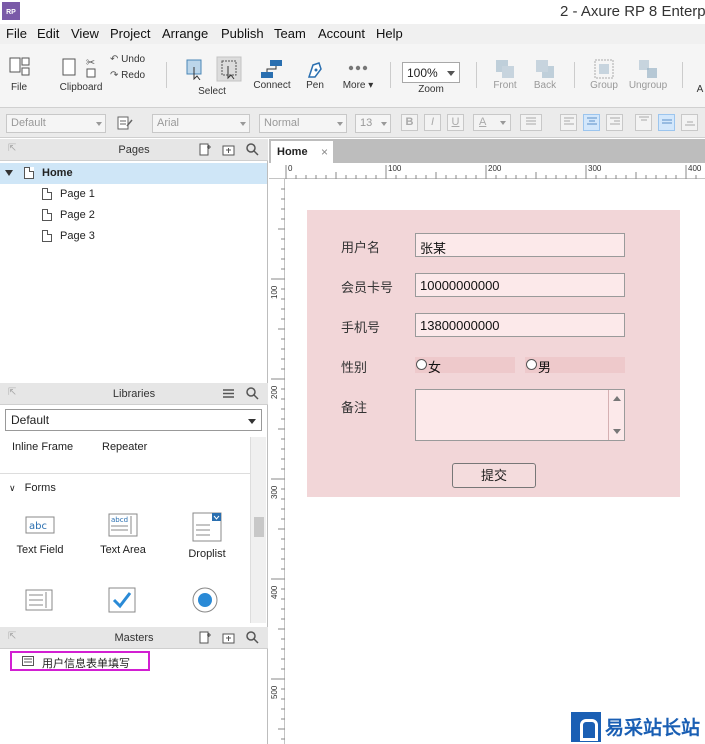 Image resolution: width=705 pixels, height=744 pixels. Describe the element at coordinates (40, 534) in the screenshot. I see `widget-text-field: abc Text Field` at that location.